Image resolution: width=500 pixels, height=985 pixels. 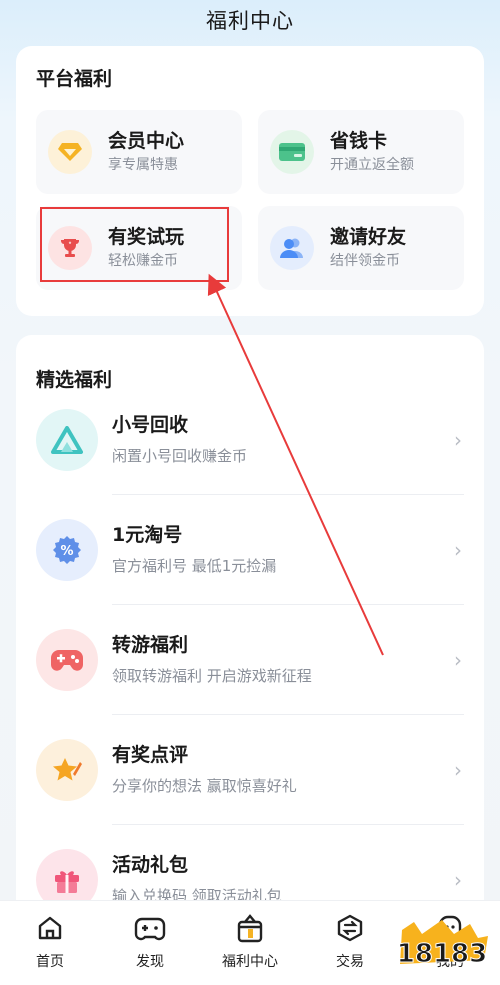 I want to click on list-item-account-recycle: 小号回收 闲置小号回收赚金币 ›, so click(x=250, y=440).